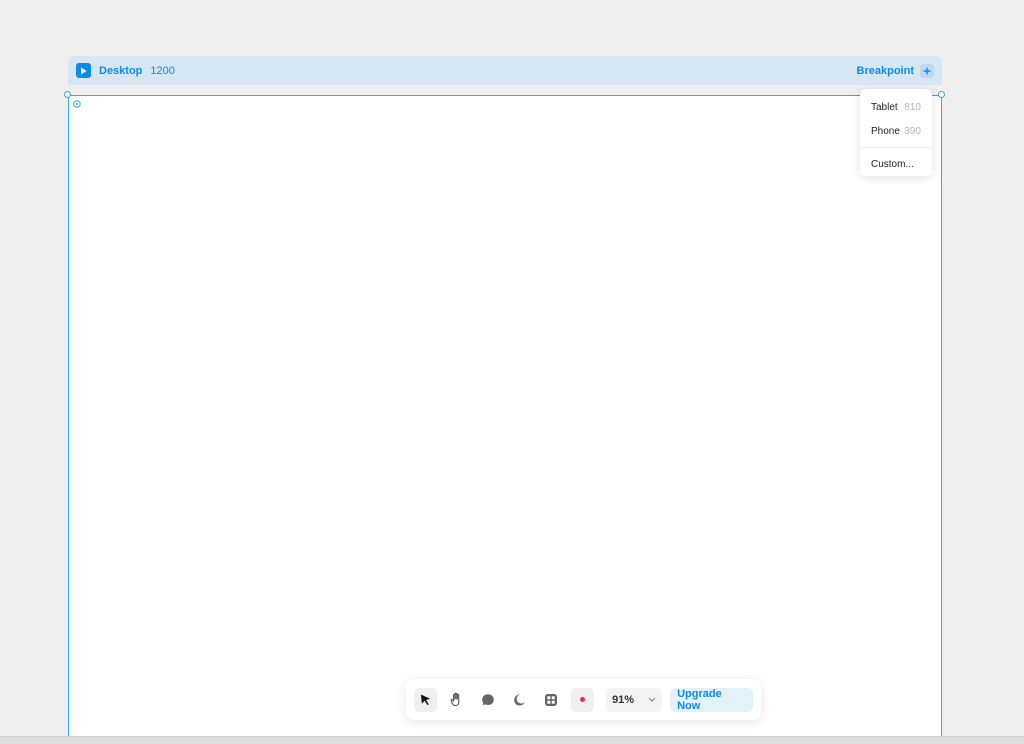 The width and height of the screenshot is (1024, 744). Describe the element at coordinates (505, 70) in the screenshot. I see `breakpoint-bar: Desktop 1200 Breakpoint` at that location.